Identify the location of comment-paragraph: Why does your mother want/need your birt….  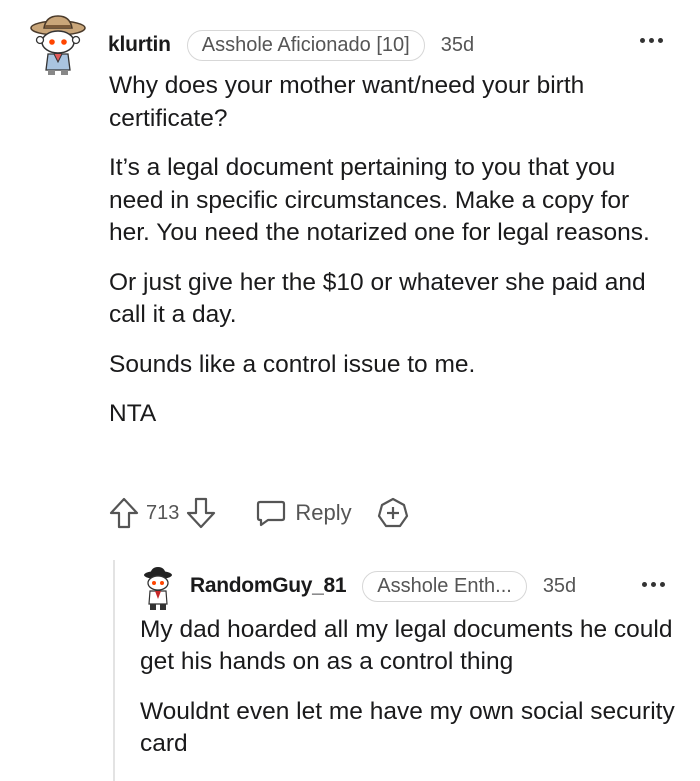
(347, 102).